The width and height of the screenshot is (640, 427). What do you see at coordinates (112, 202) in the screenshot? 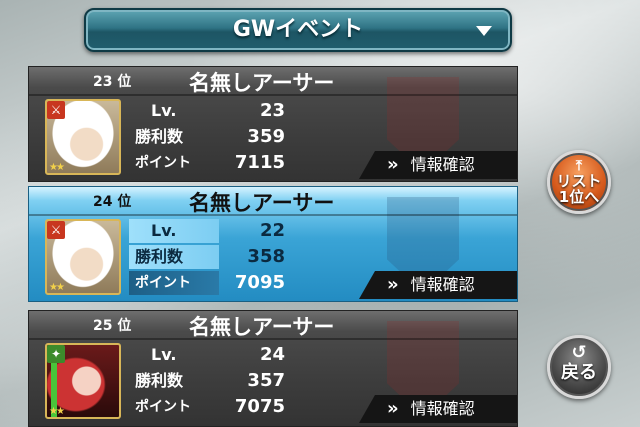
I see `rank-label: 24 位` at bounding box center [112, 202].